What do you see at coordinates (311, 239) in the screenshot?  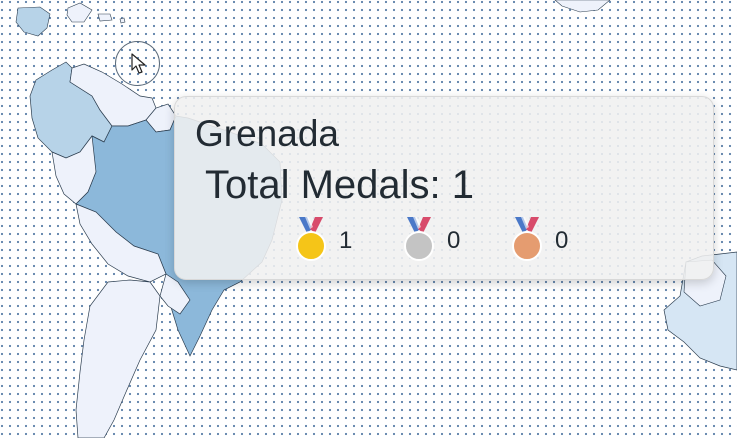 I see `gold-medal-icon` at bounding box center [311, 239].